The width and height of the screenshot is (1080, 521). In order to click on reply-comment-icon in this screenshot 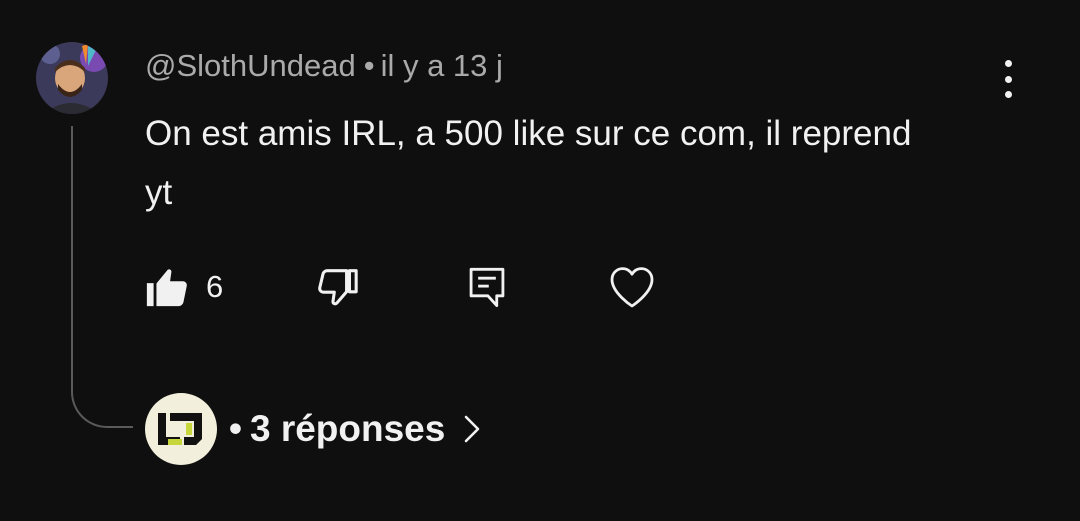, I will do `click(487, 287)`.